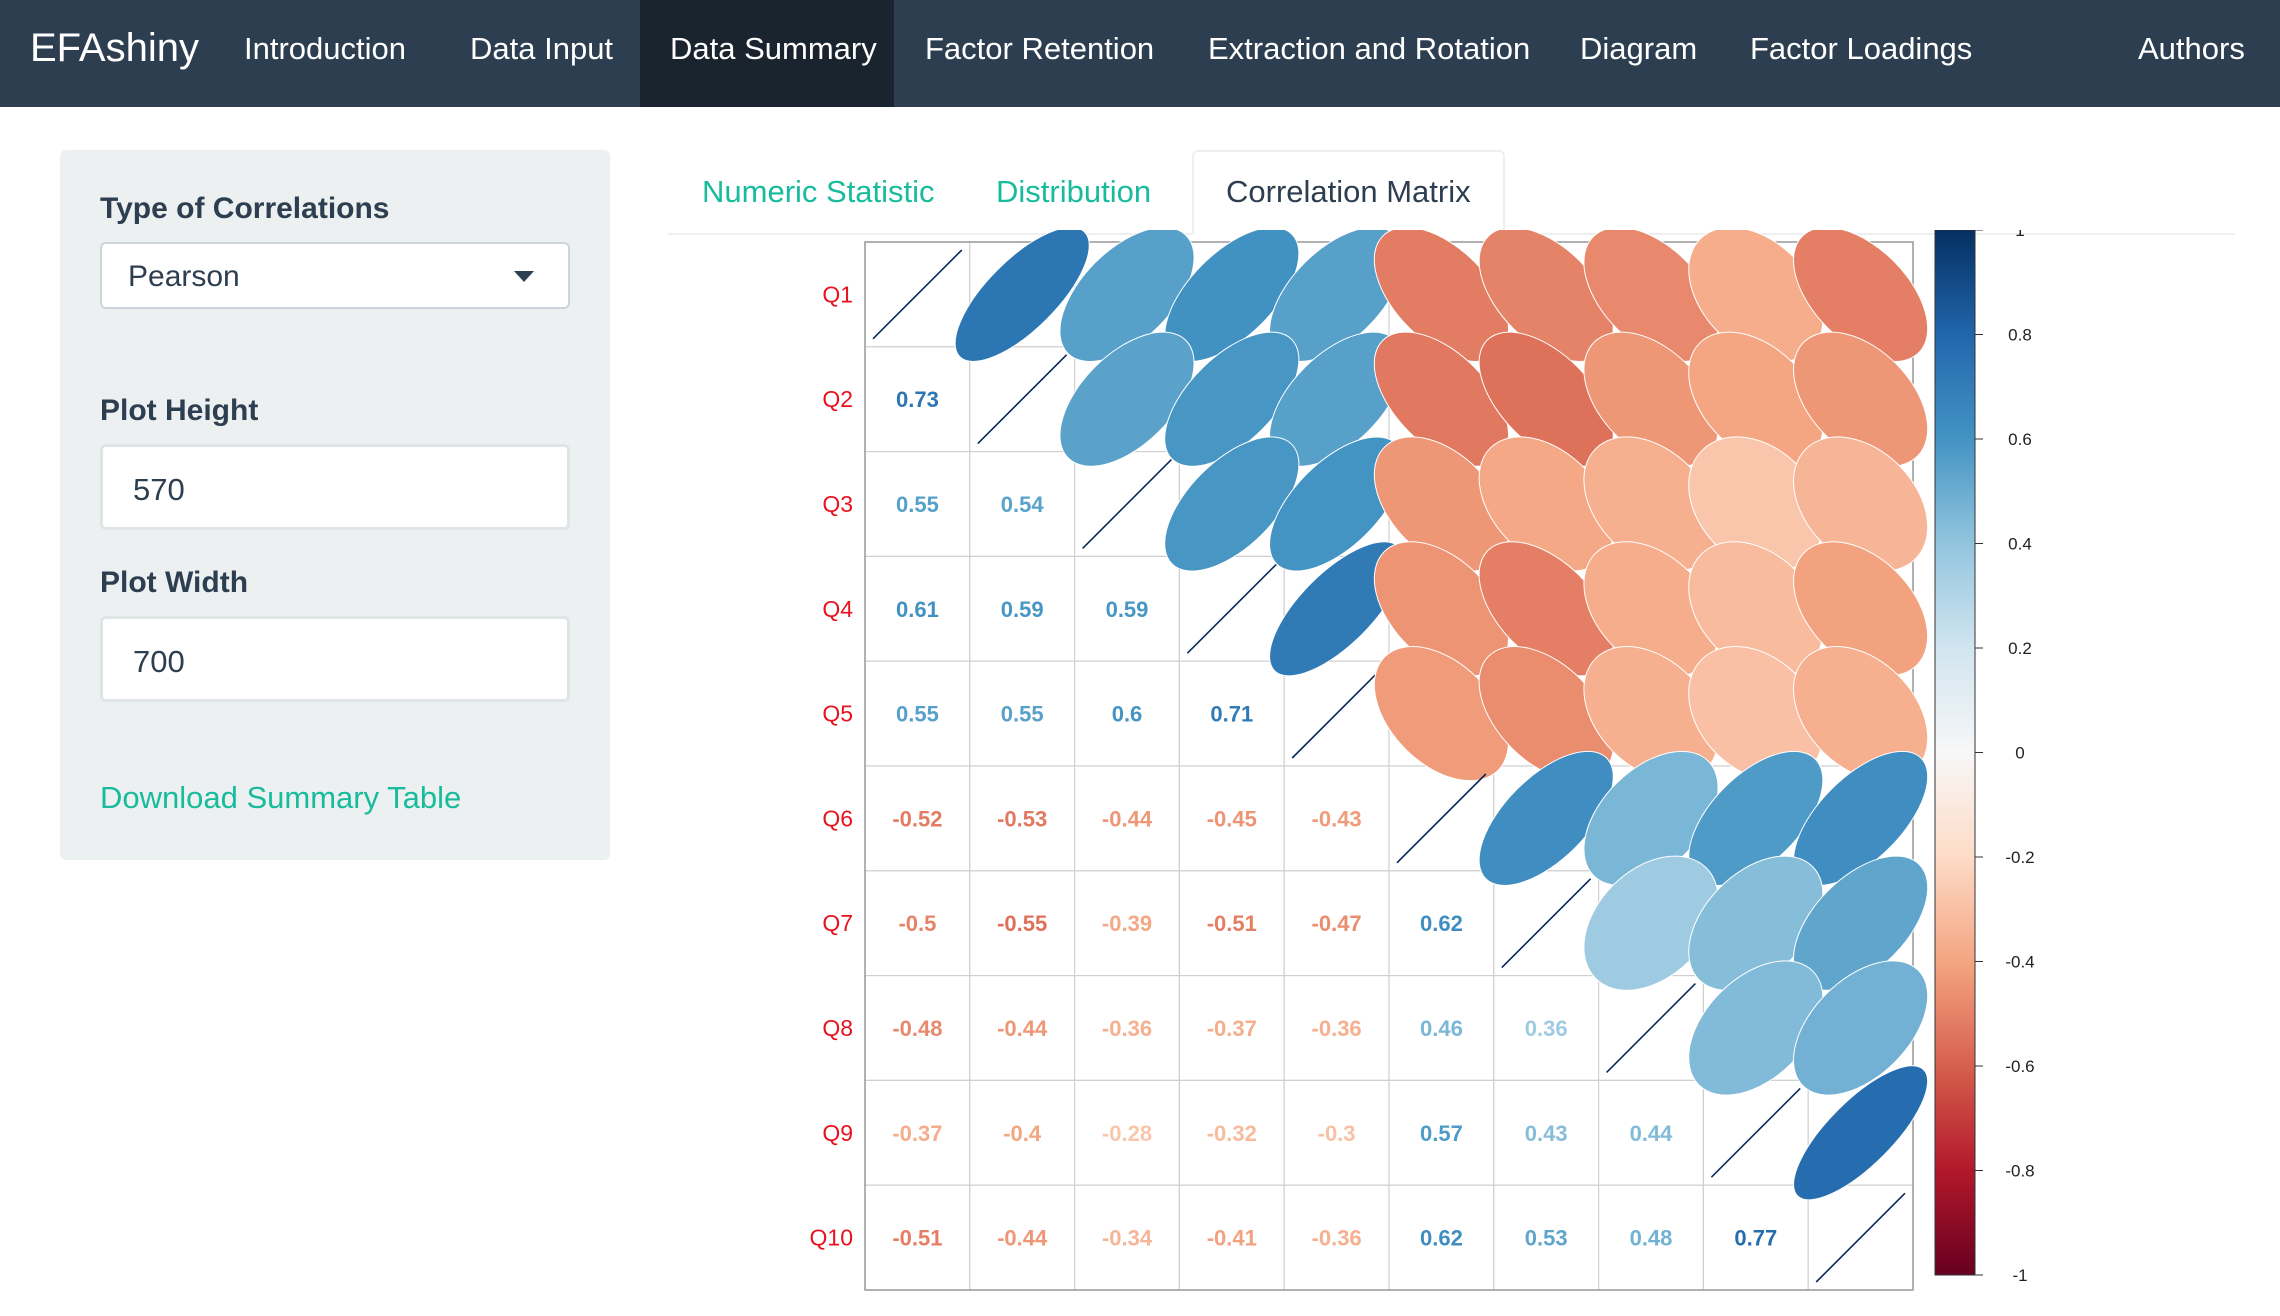  I want to click on correlation-value: 0.6, so click(1127, 714).